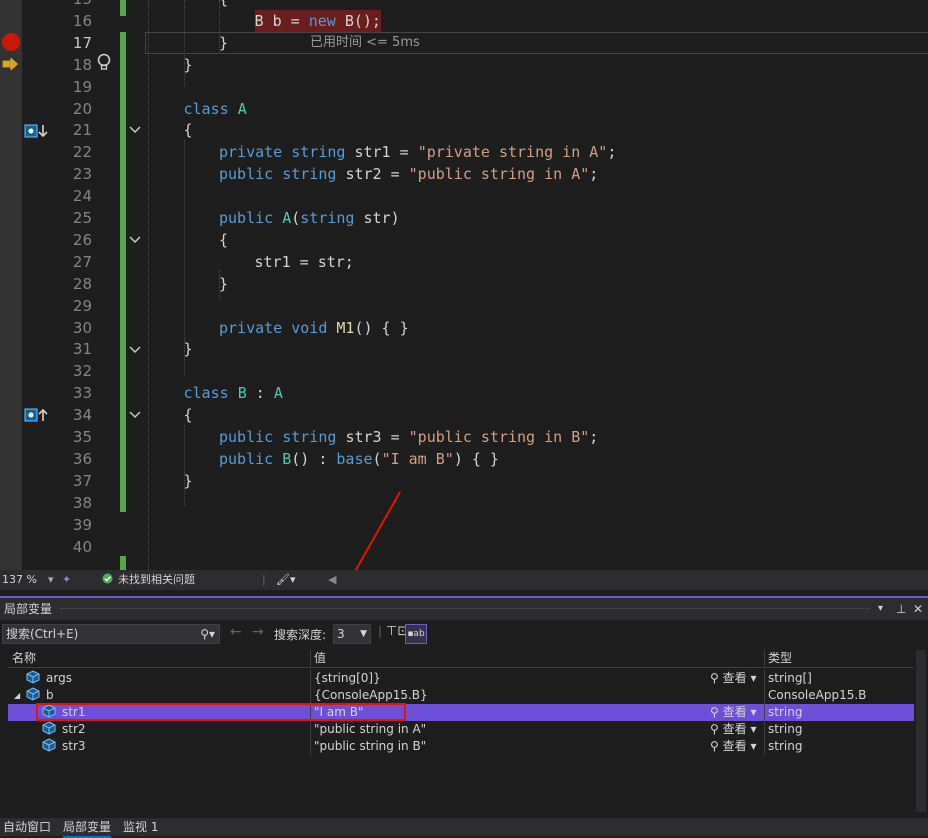 The height and width of the screenshot is (838, 928). What do you see at coordinates (464, 328) in the screenshot?
I see `code-line: 30 private void M1() { }` at bounding box center [464, 328].